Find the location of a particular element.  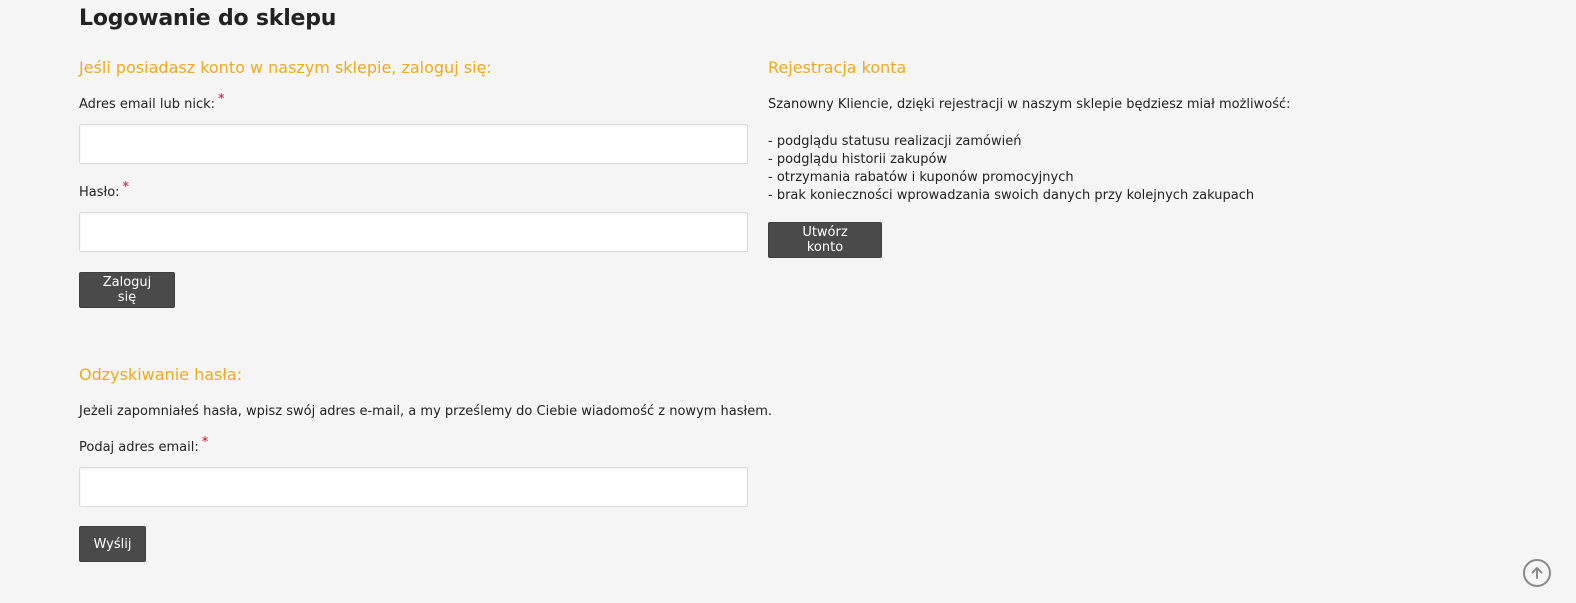

login-password-input is located at coordinates (413, 232).